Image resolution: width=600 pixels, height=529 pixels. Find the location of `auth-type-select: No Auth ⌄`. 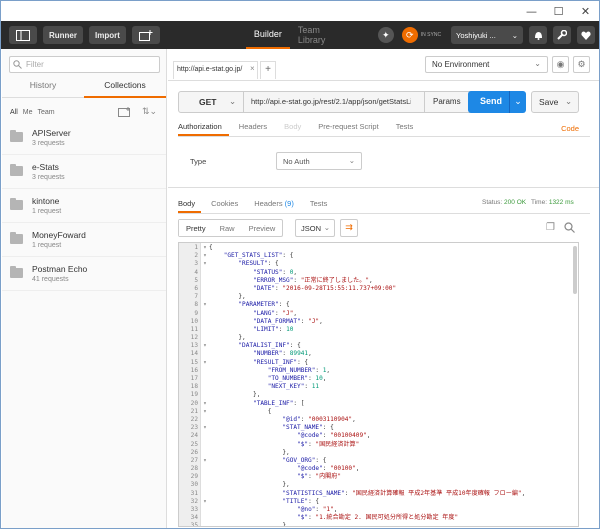

auth-type-select: No Auth ⌄ is located at coordinates (319, 161).